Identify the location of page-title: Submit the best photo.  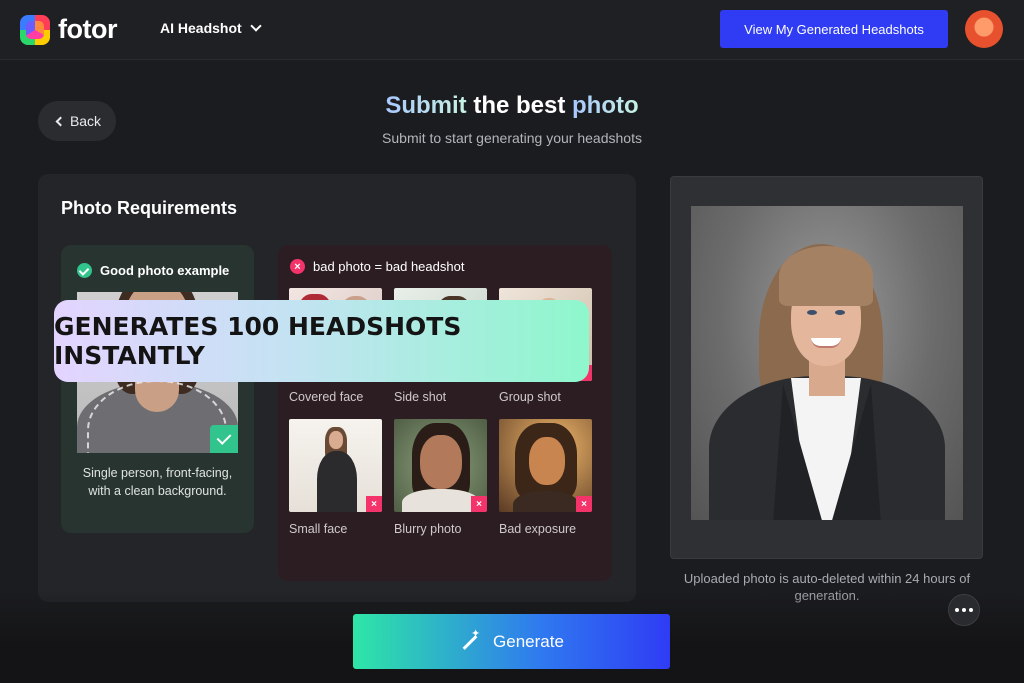
(512, 106).